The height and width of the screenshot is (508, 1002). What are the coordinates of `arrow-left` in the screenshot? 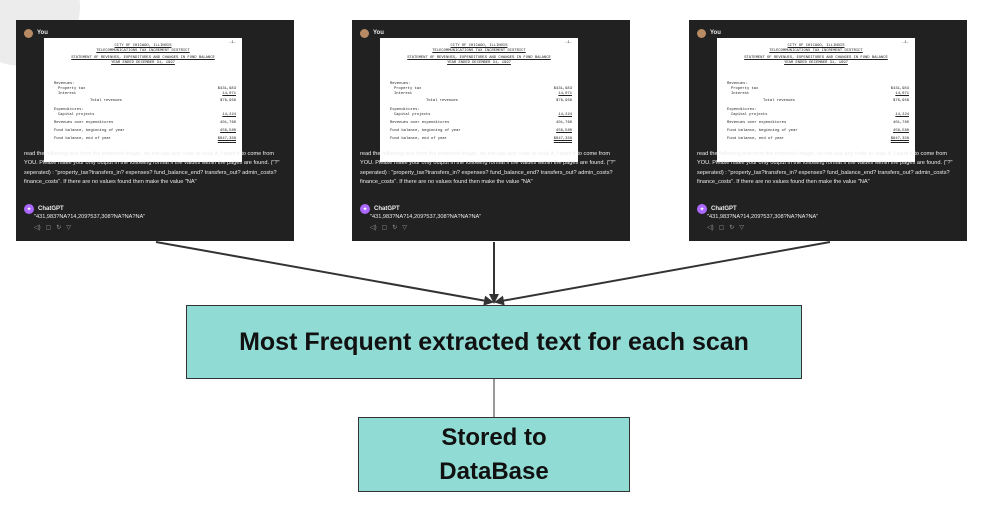 It's located at (324, 273).